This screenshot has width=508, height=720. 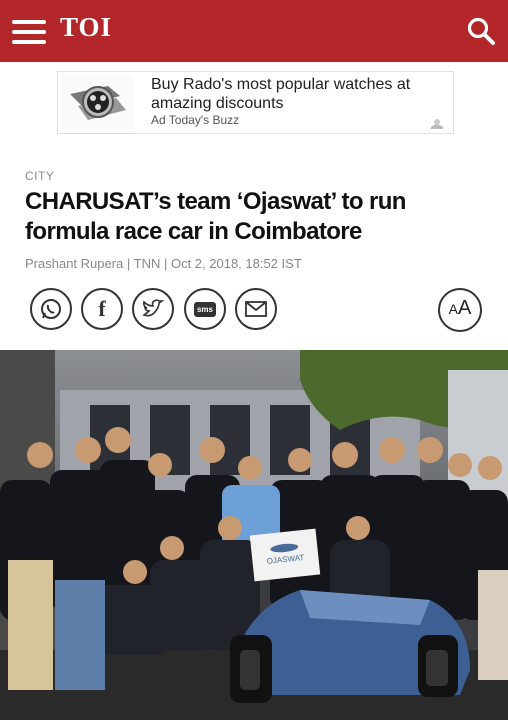 I want to click on facebook-share-icon: f, so click(x=102, y=309).